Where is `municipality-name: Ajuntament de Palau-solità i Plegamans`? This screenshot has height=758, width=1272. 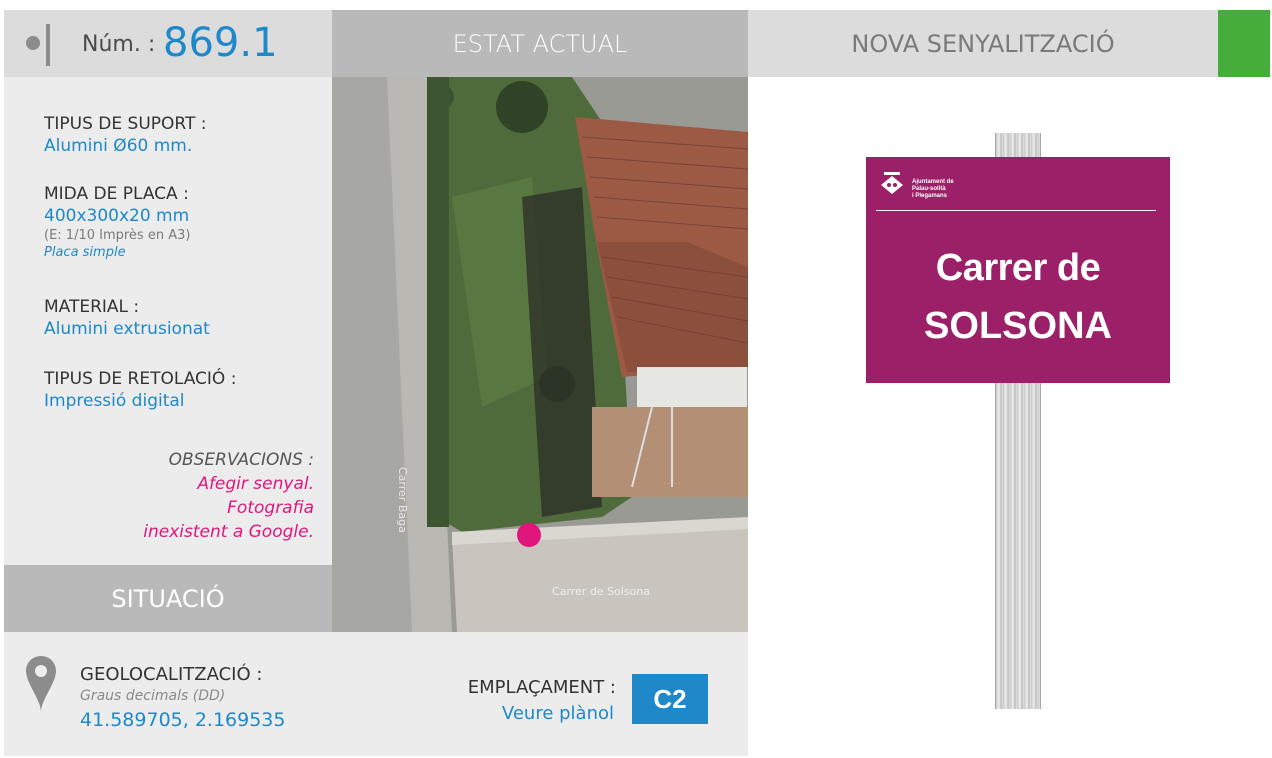
municipality-name: Ajuntament de Palau-solità i Plegamans is located at coordinates (933, 189).